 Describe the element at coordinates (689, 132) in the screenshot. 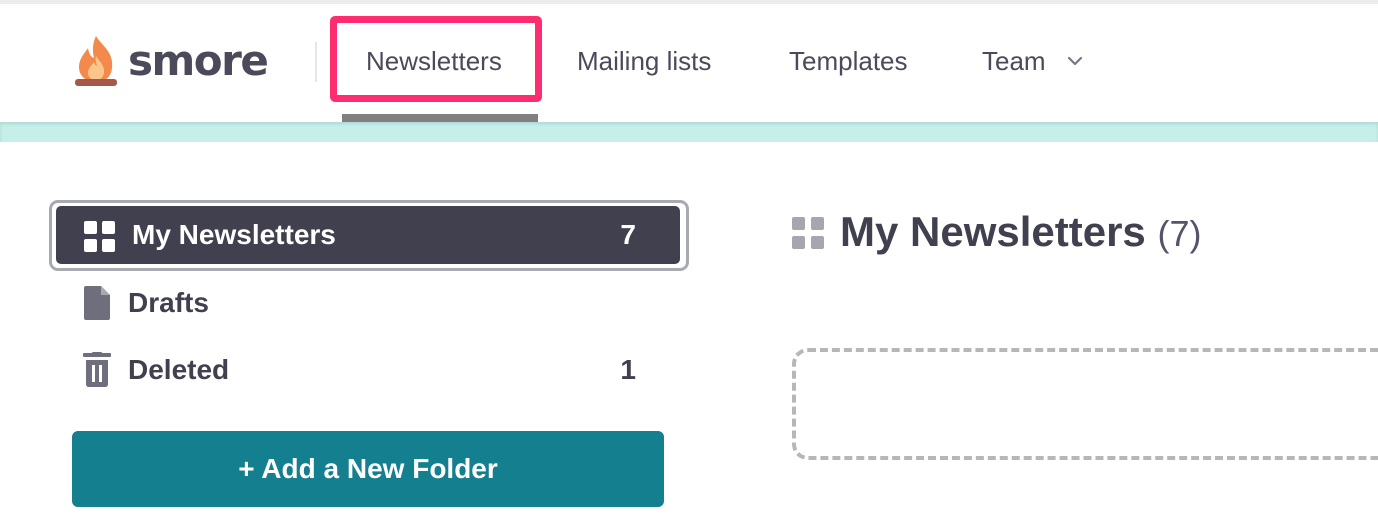

I see `header-accent-band` at that location.